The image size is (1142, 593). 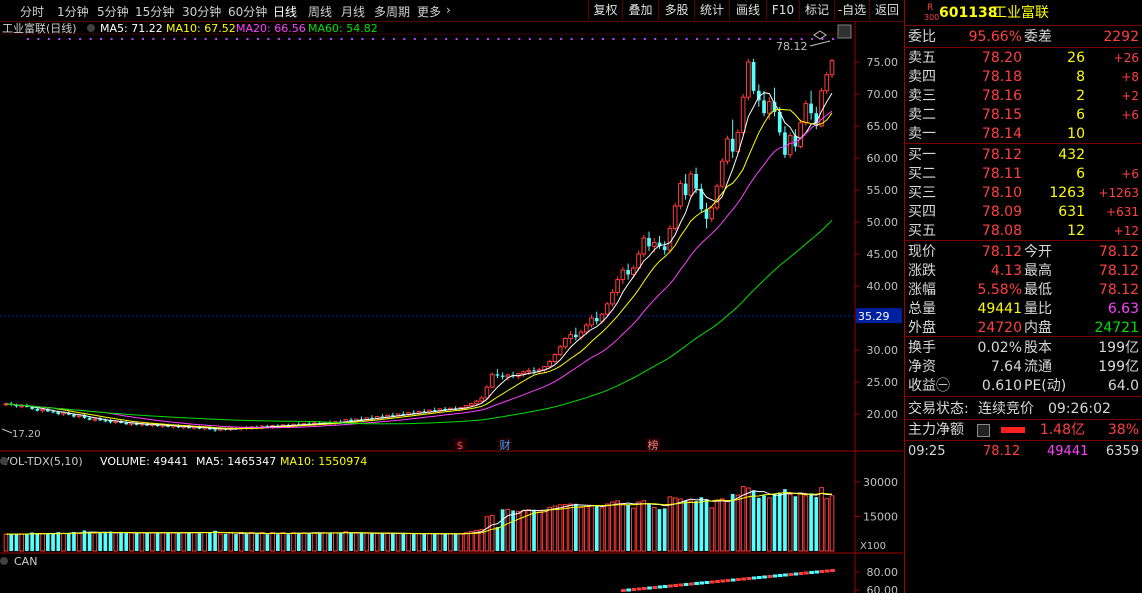 I want to click on period-tab-2: 5分钟, so click(x=113, y=11).